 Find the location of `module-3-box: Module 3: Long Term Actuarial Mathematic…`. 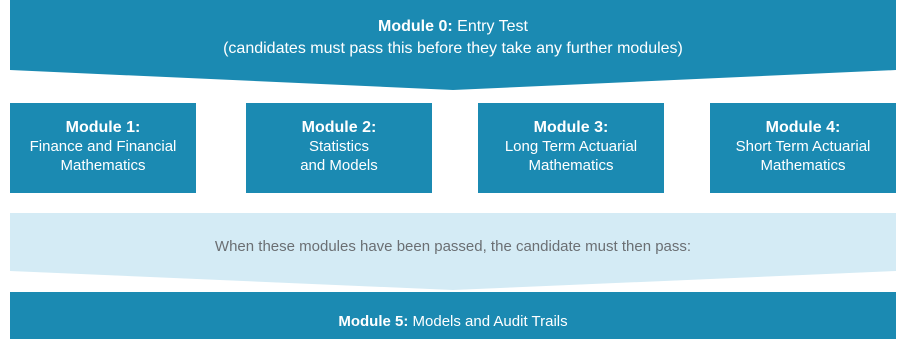

module-3-box: Module 3: Long Term Actuarial Mathematic… is located at coordinates (571, 148).